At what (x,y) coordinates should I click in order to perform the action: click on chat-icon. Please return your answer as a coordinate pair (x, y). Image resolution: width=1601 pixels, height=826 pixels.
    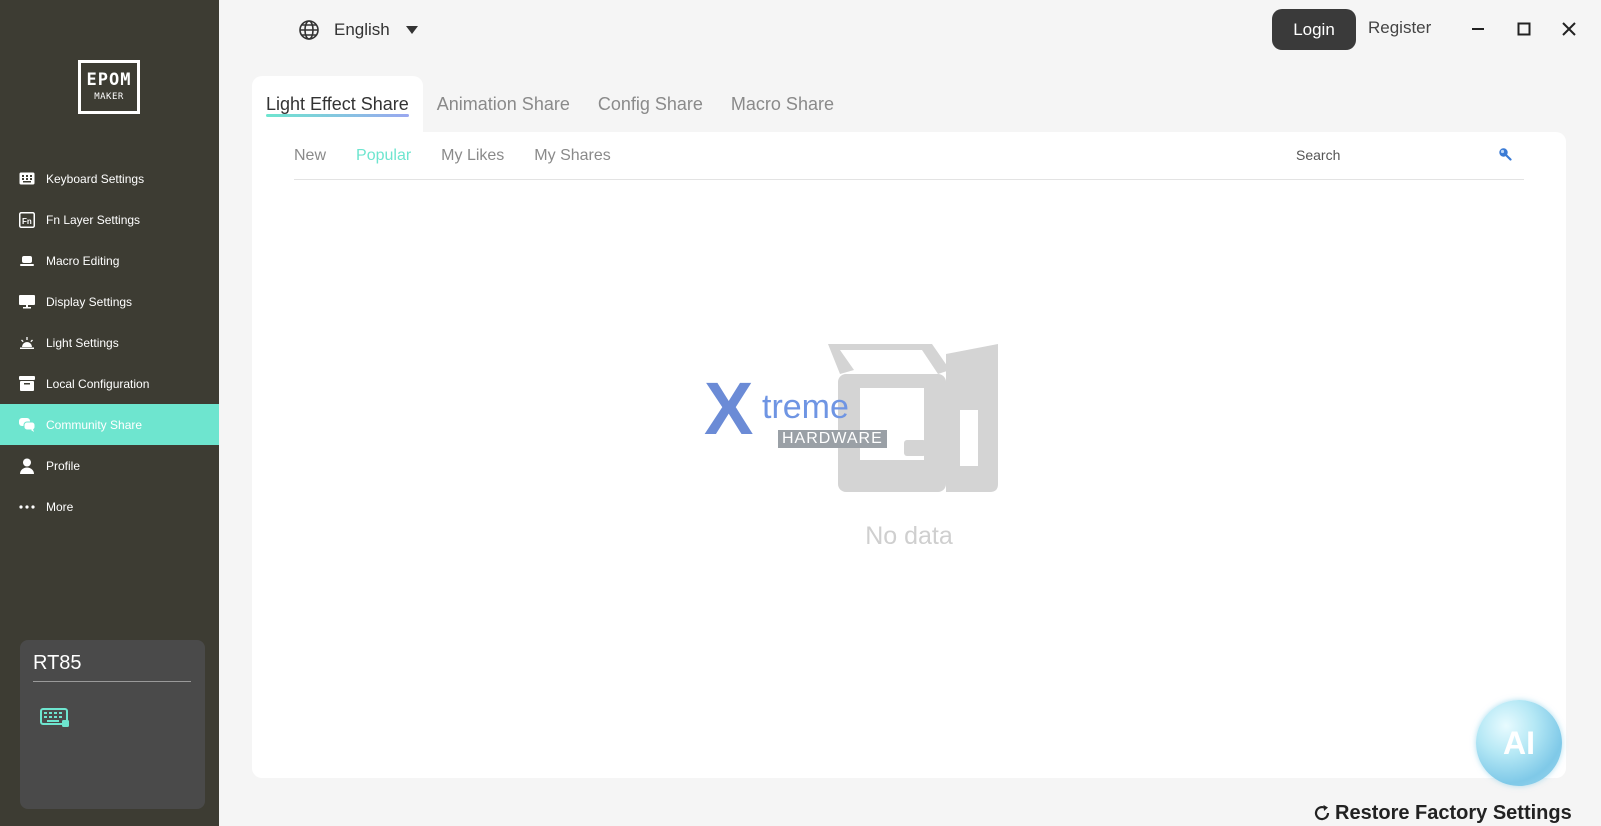
    Looking at the image, I should click on (27, 425).